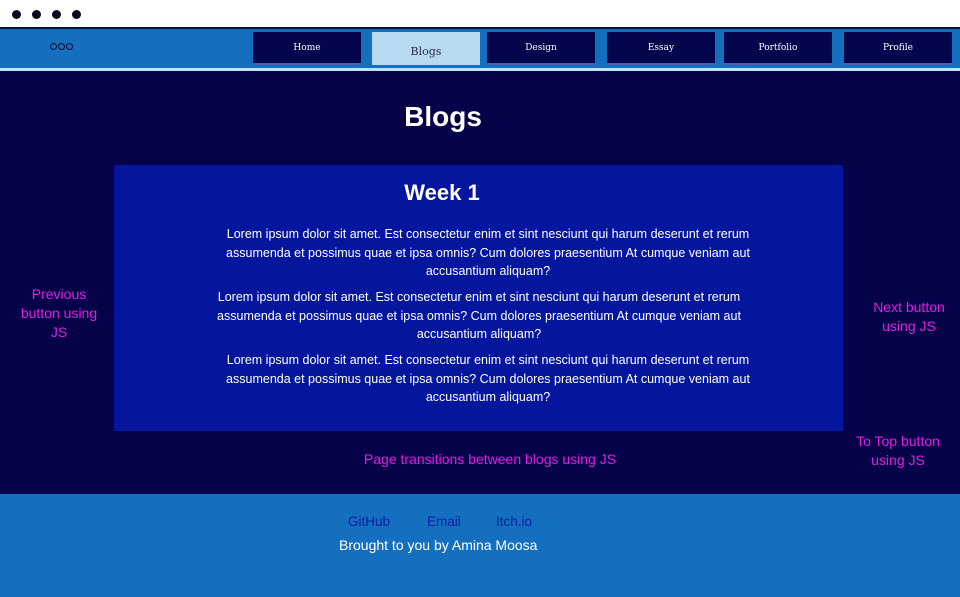 The height and width of the screenshot is (597, 960). I want to click on page-transitions-note: Page transitions between blogs using JS, so click(490, 459).